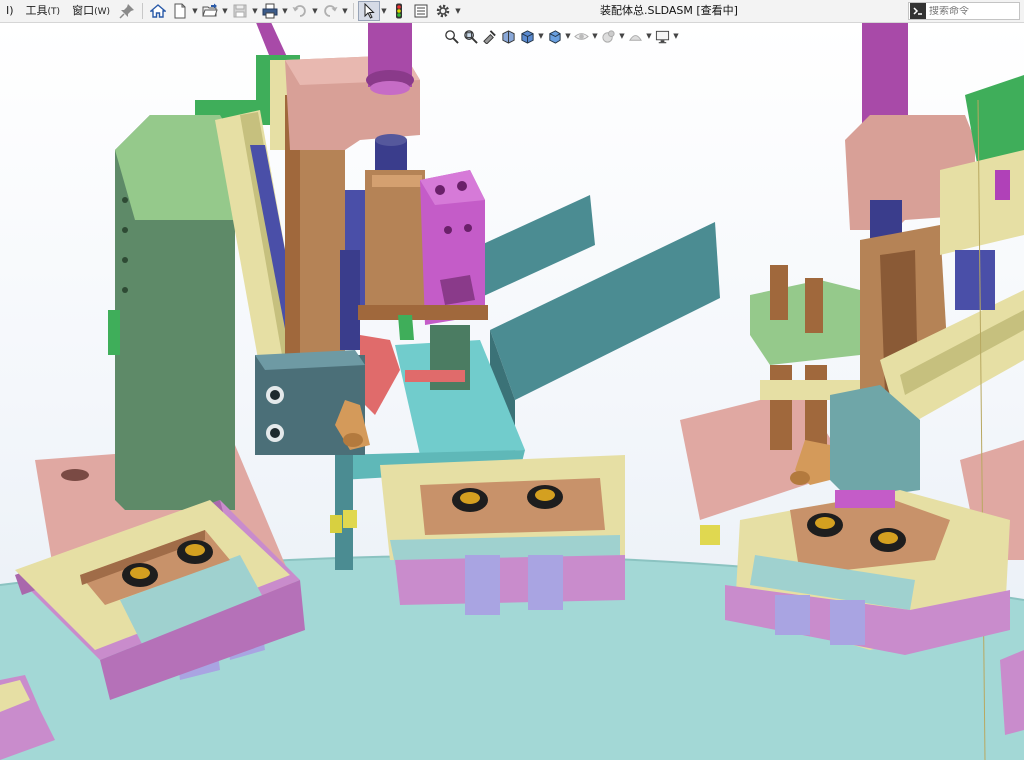 This screenshot has width=1024, height=760. Describe the element at coordinates (300, 11) in the screenshot. I see `undo-icon` at that location.